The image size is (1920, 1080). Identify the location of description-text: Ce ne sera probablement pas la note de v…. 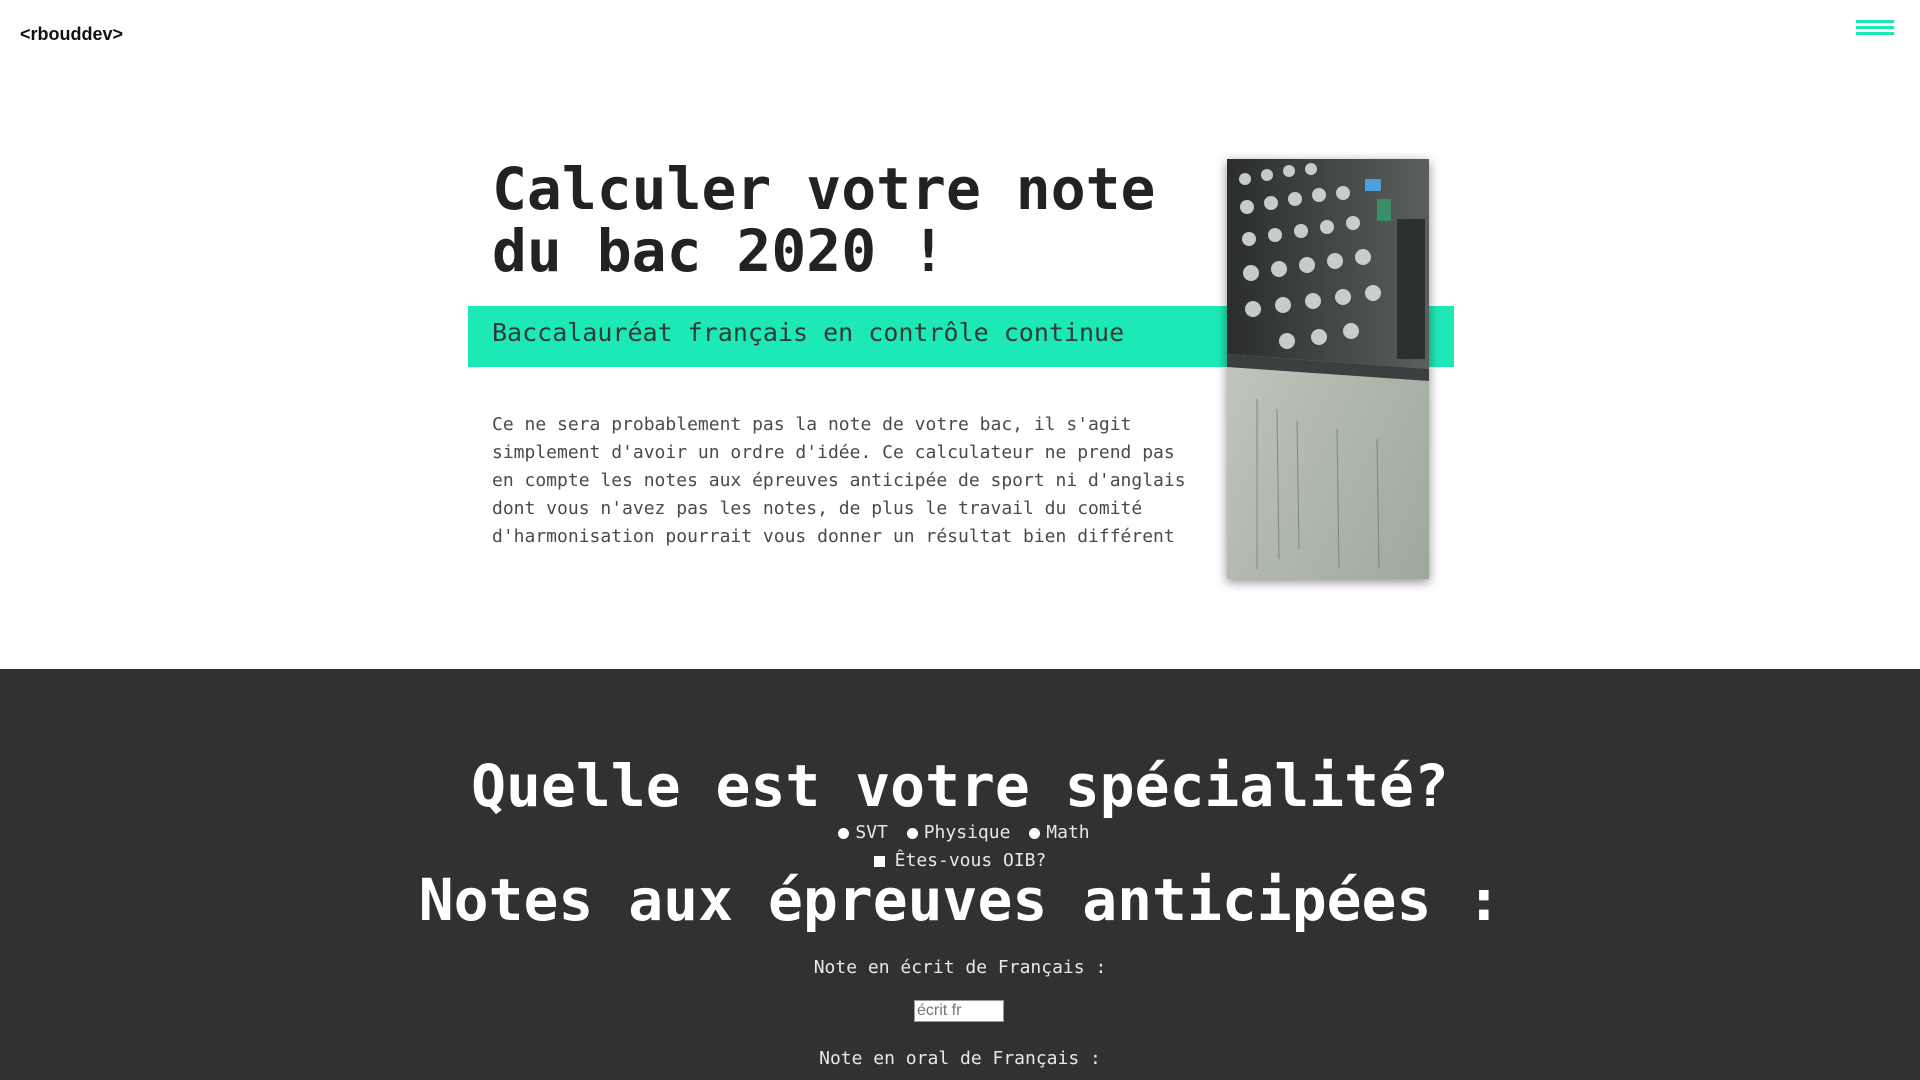
(839, 480).